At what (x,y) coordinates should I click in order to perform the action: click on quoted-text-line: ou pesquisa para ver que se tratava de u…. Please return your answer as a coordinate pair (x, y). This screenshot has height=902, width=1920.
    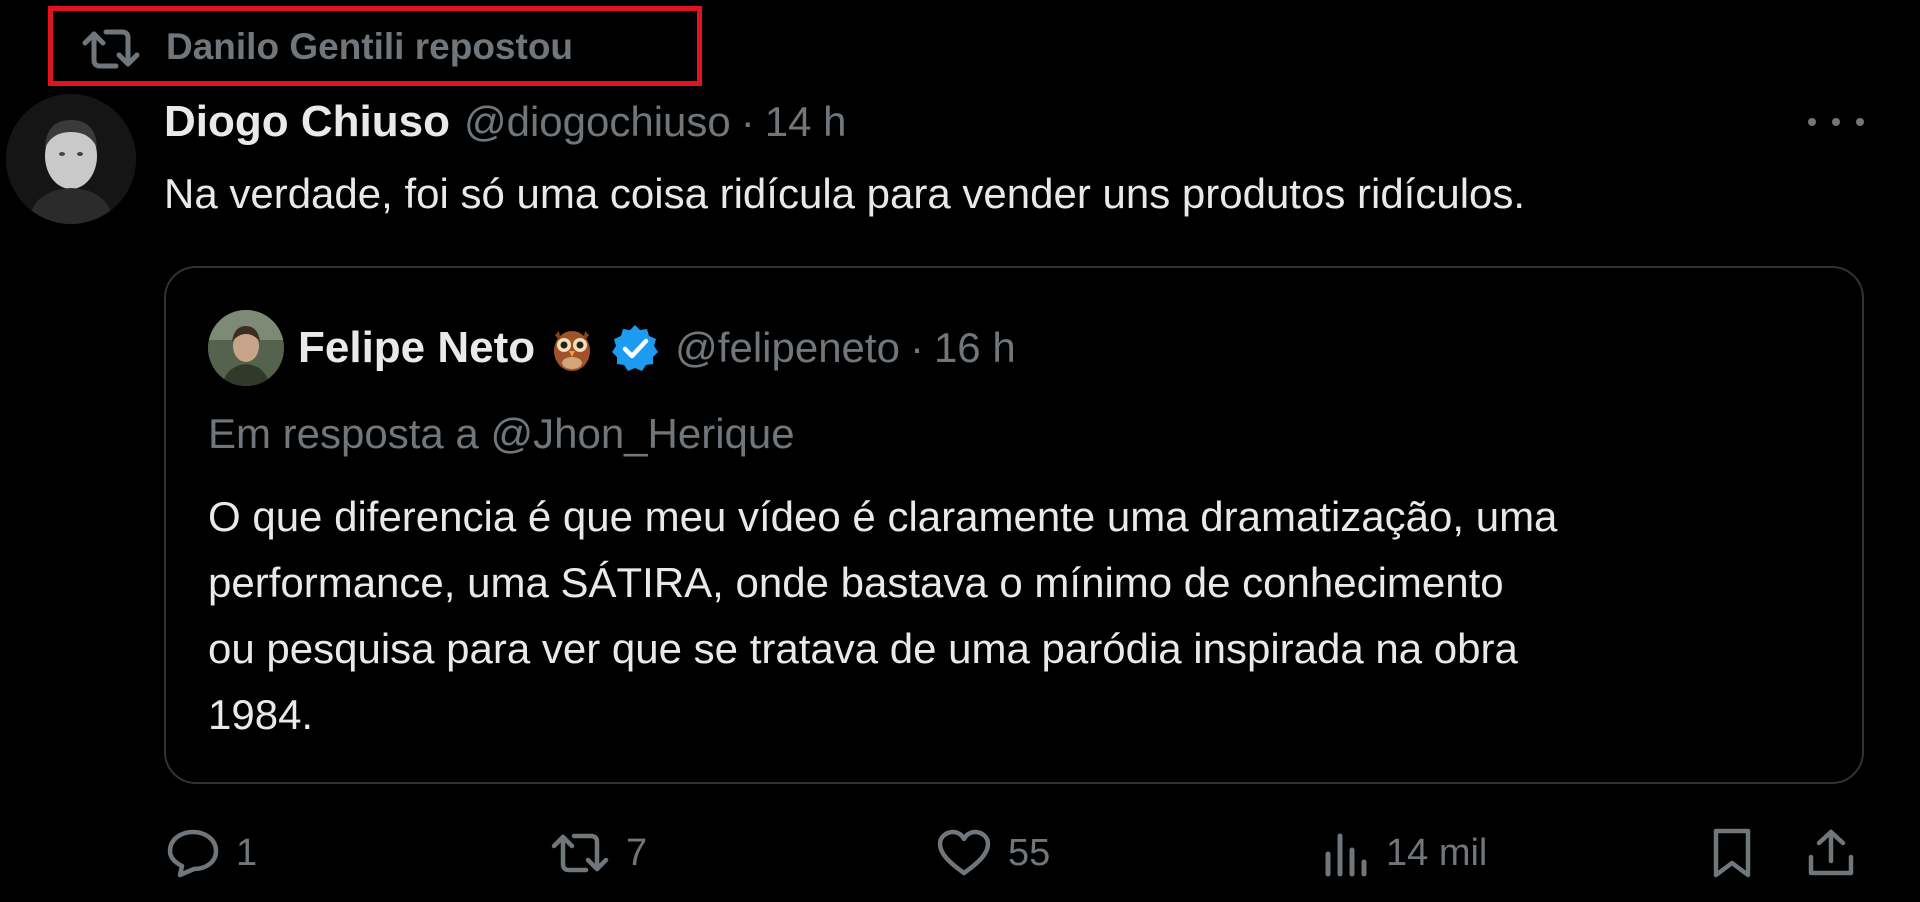
    Looking at the image, I should click on (863, 648).